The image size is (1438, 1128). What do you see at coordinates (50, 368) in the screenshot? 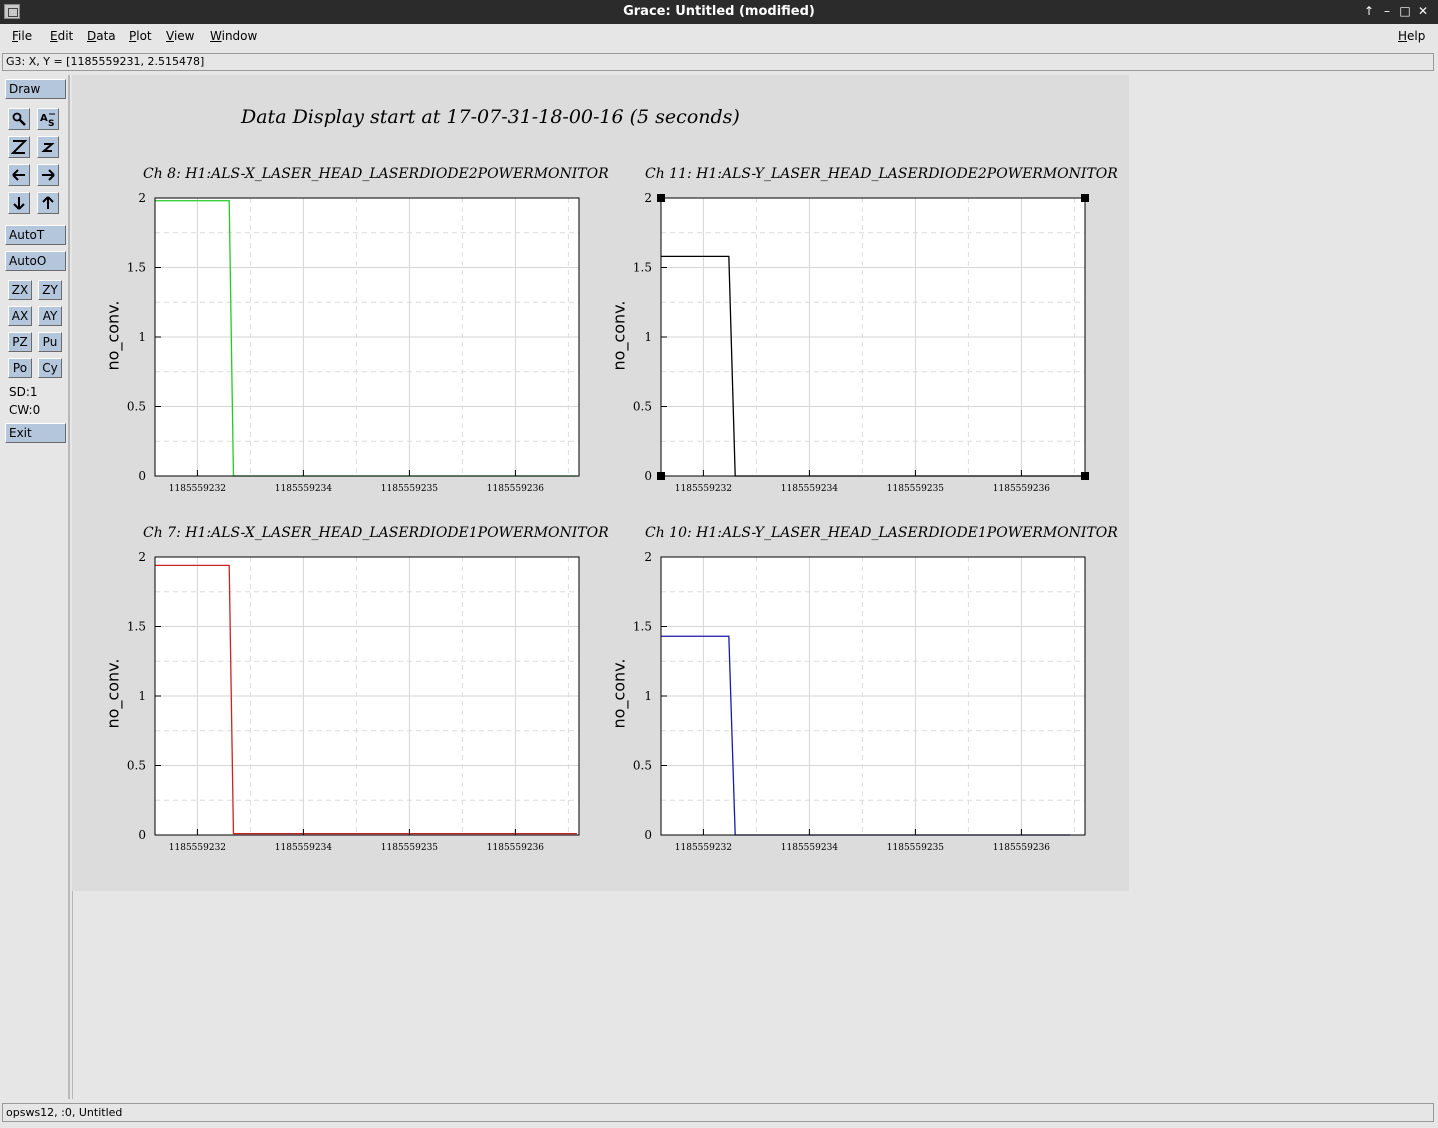
I see `cy-button: Cy` at bounding box center [50, 368].